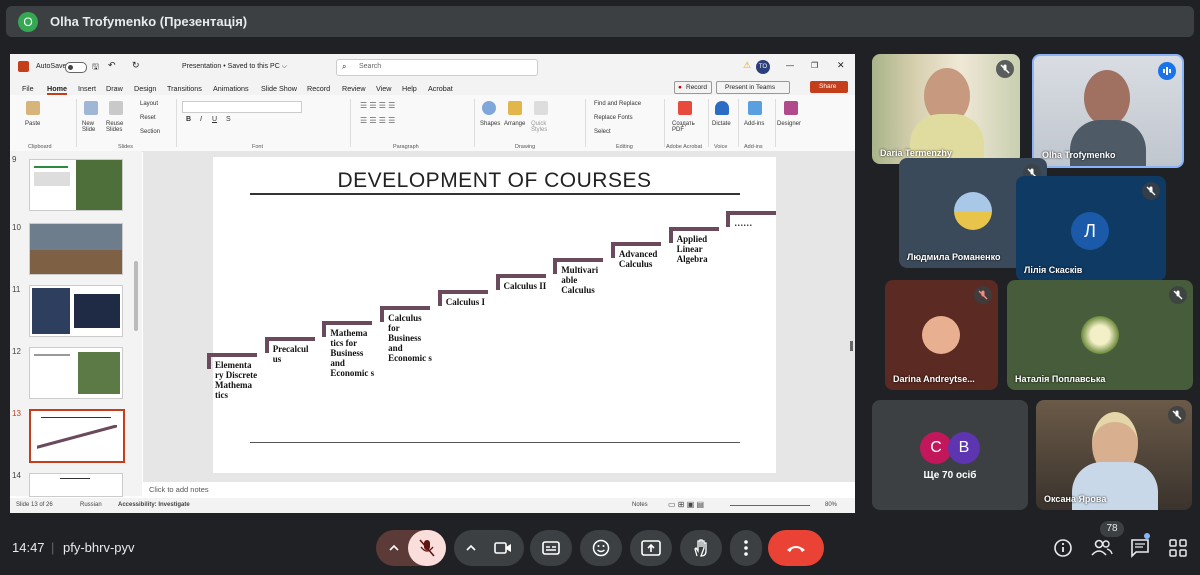 The width and height of the screenshot is (1200, 575). I want to click on language-status: Russian, so click(91, 505).